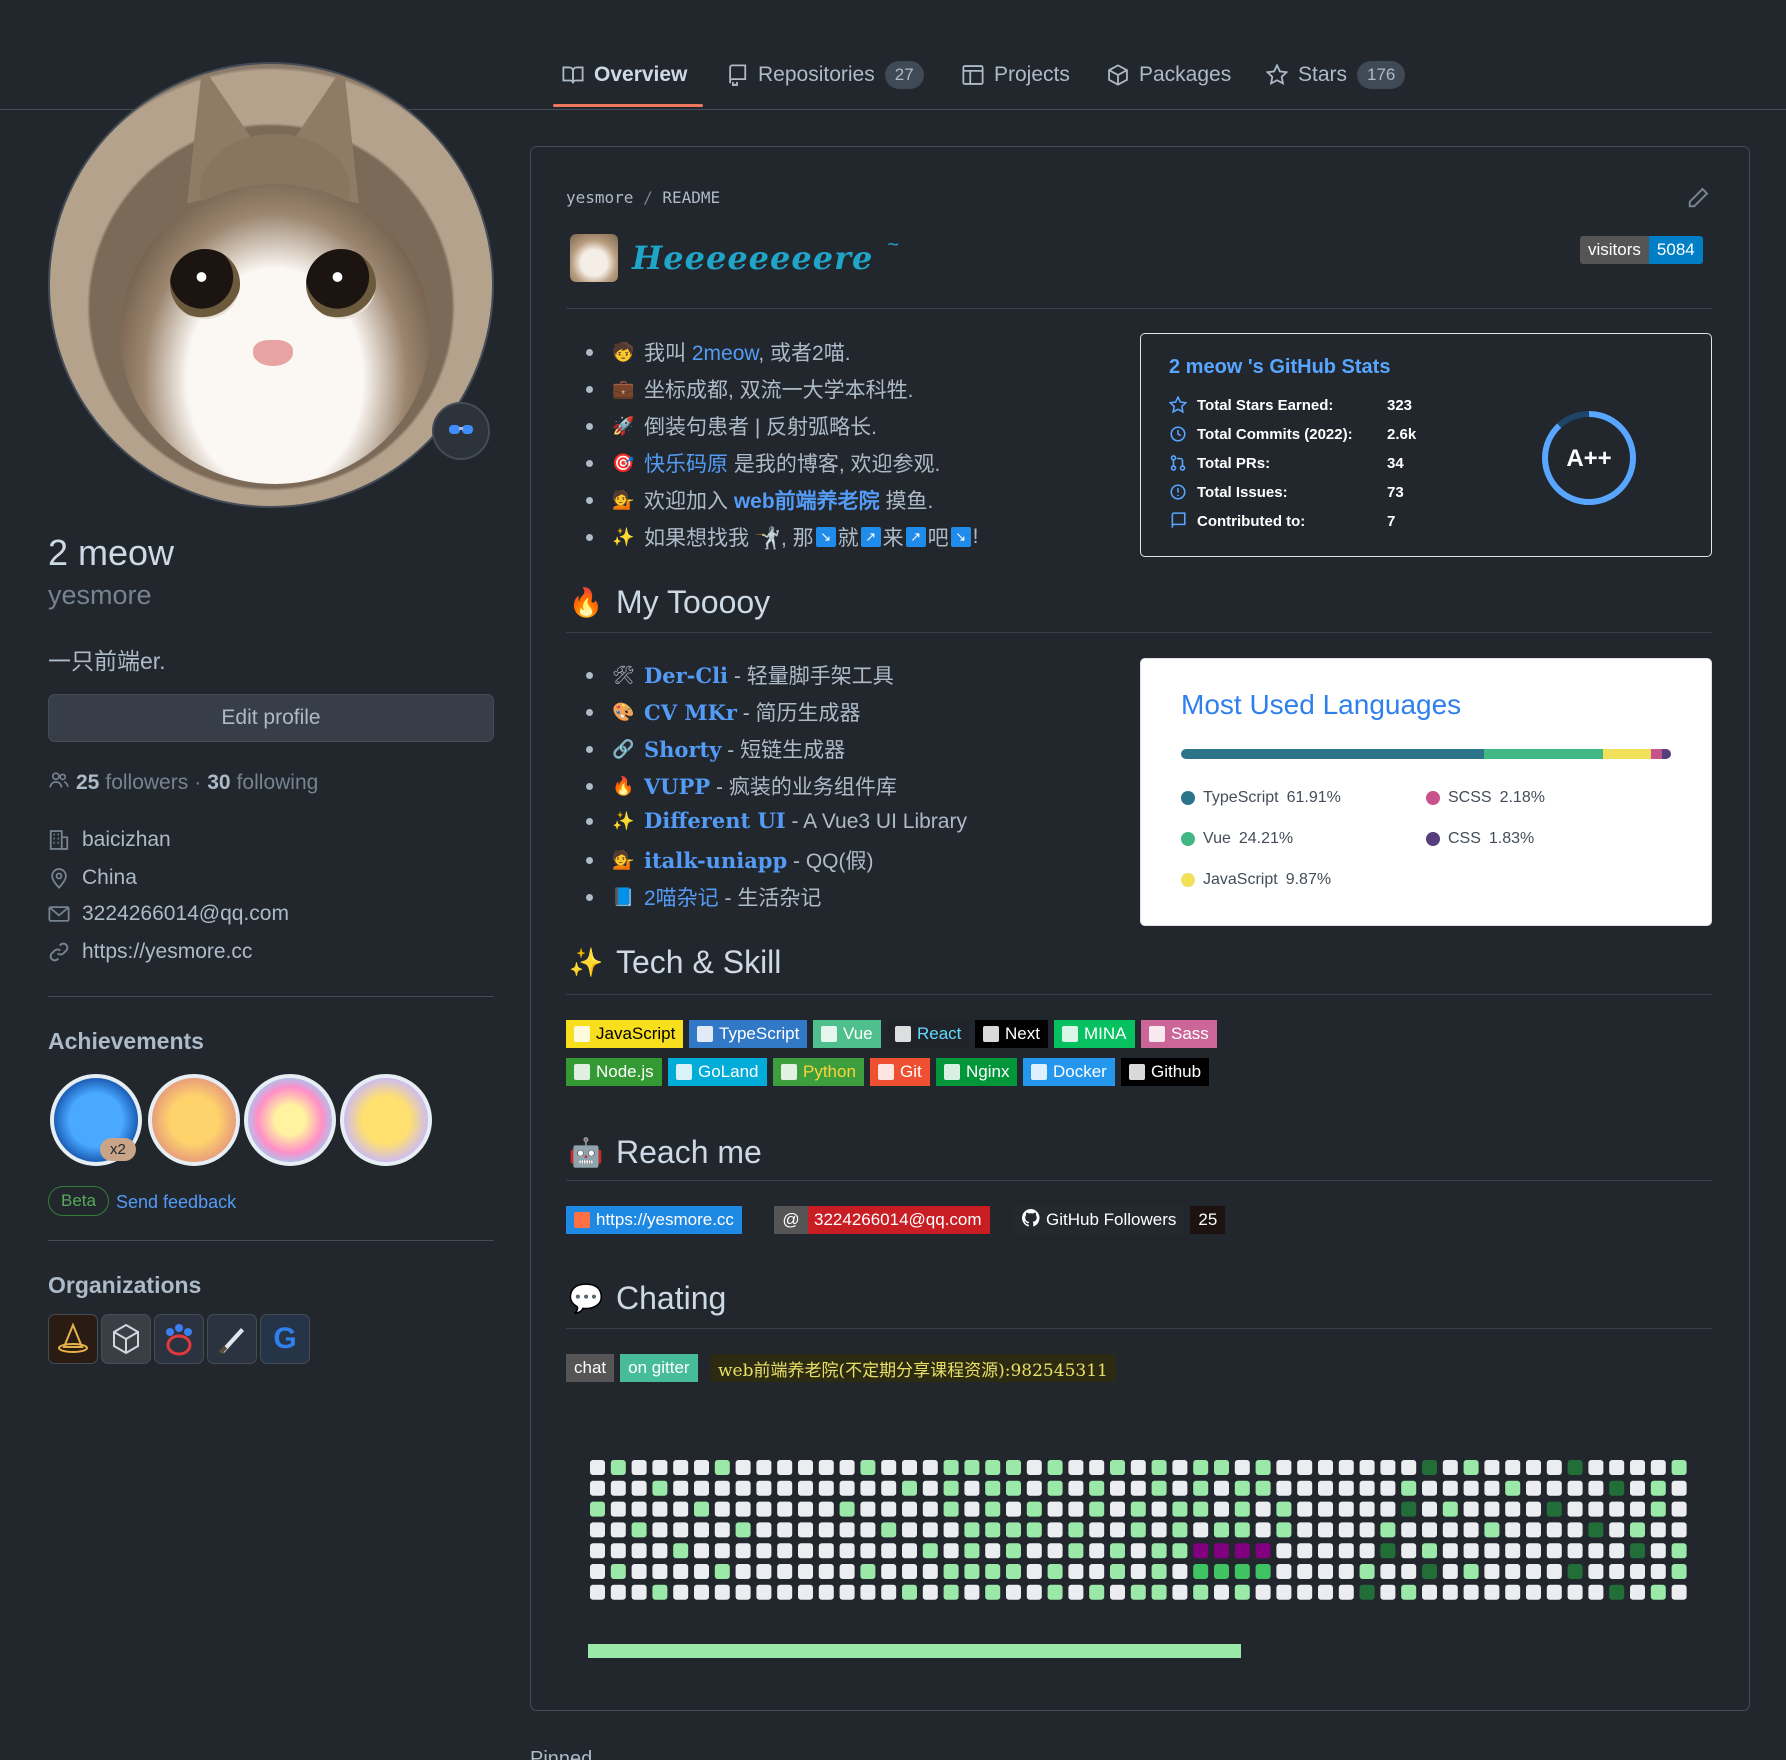 Image resolution: width=1786 pixels, height=1760 pixels. What do you see at coordinates (715, 860) in the screenshot?
I see `toy-link: italk-uniapp` at bounding box center [715, 860].